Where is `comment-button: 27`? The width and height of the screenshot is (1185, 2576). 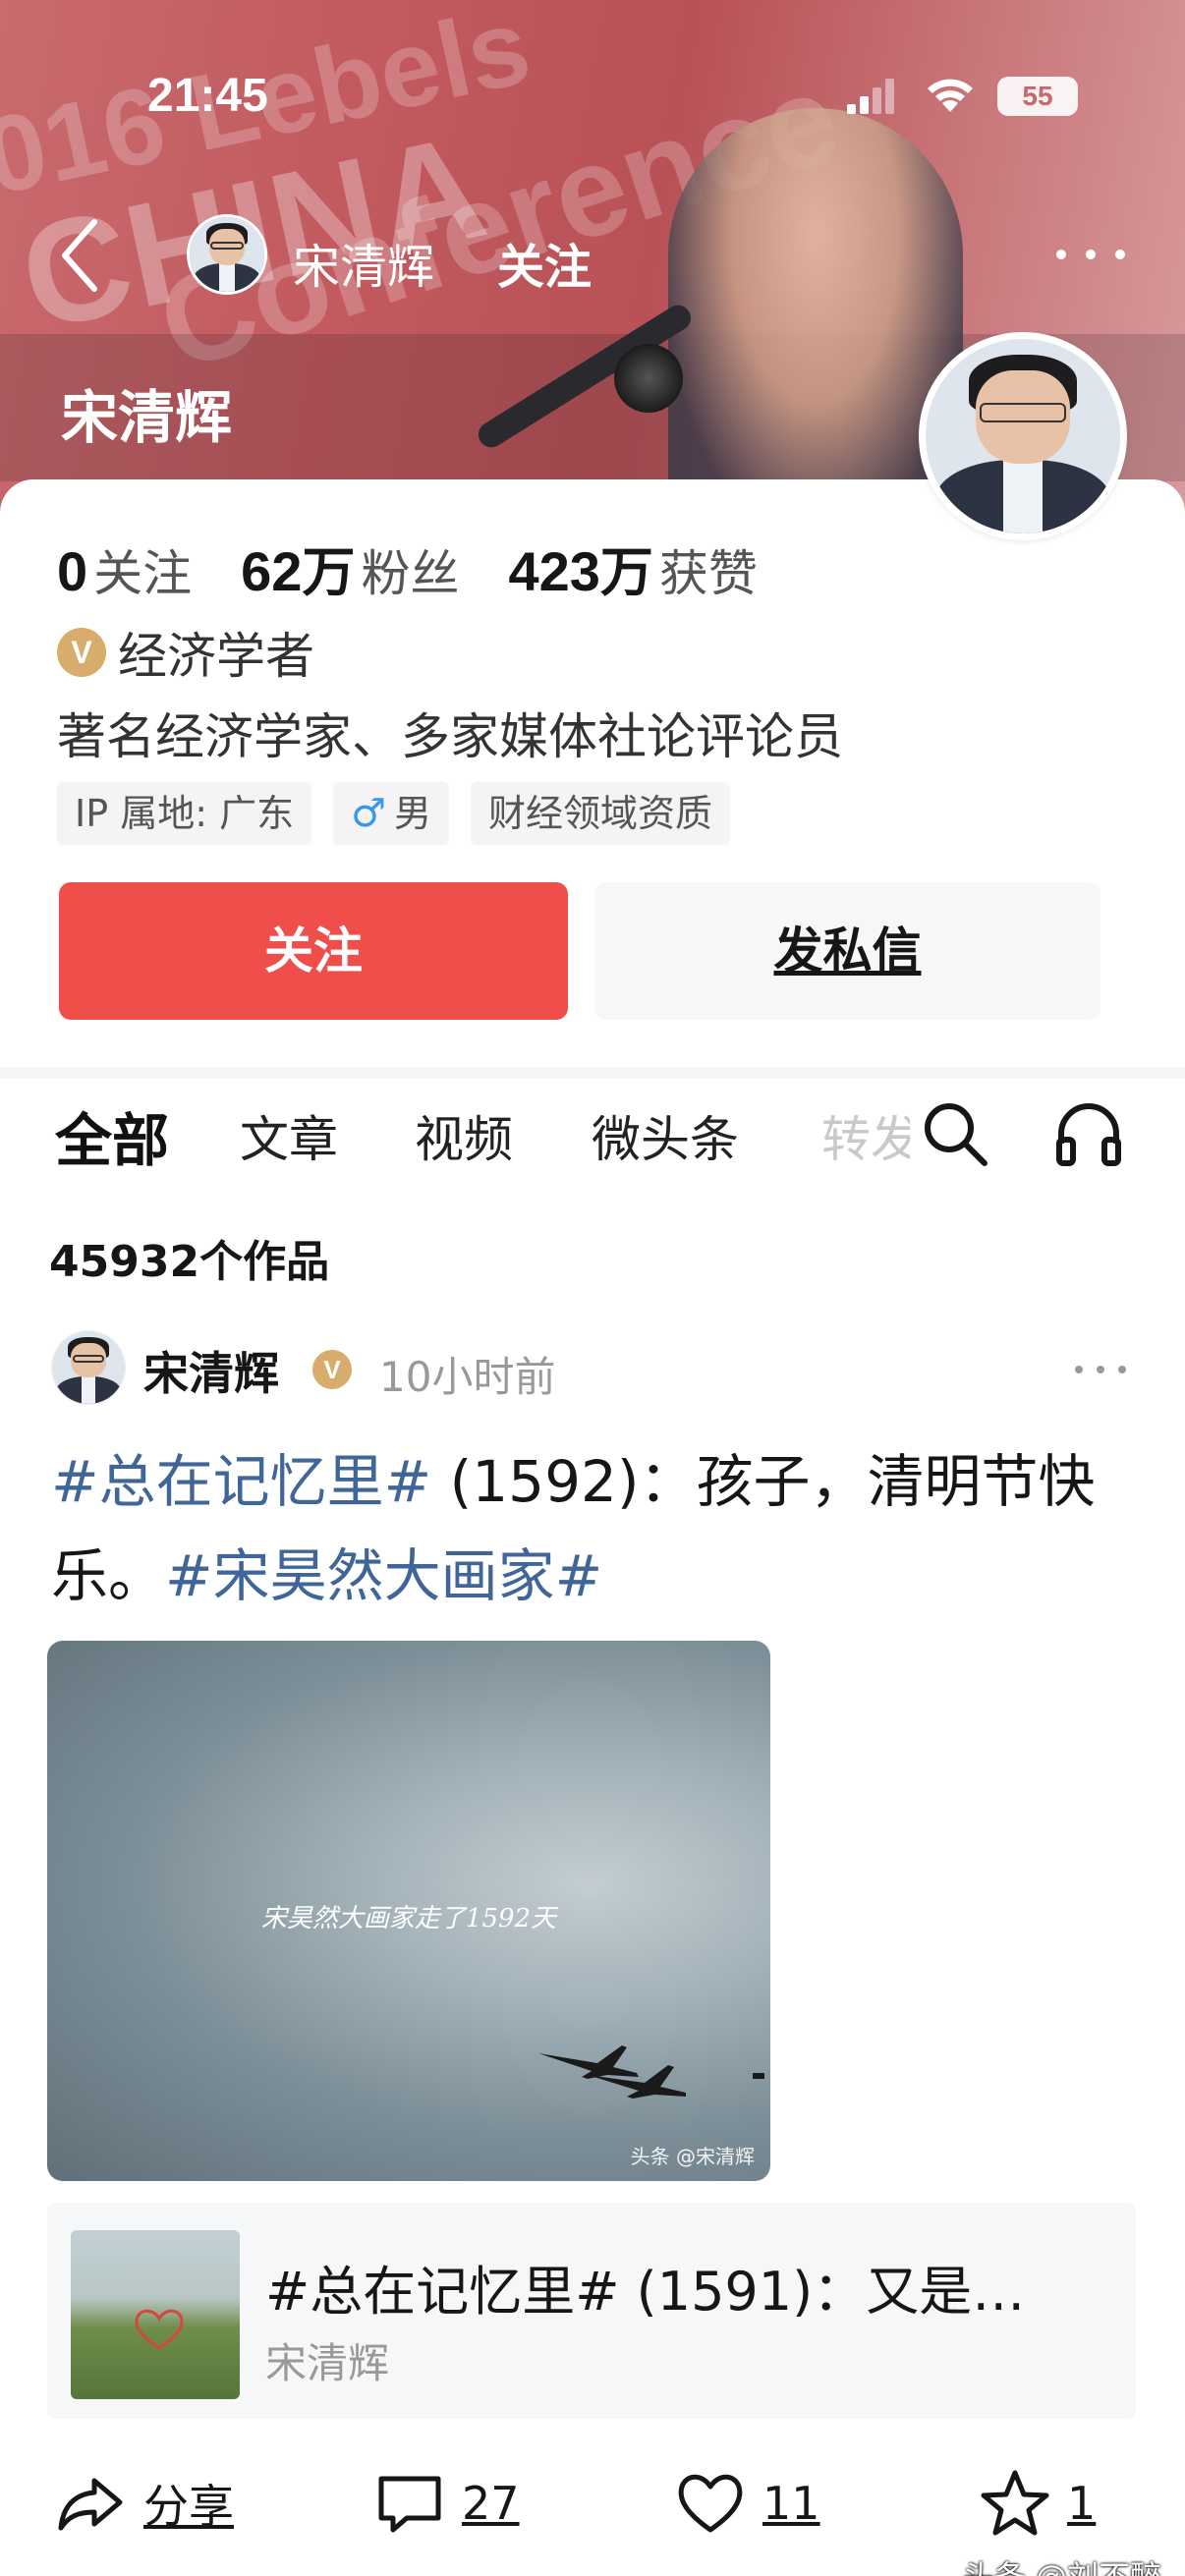
comment-button: 27 is located at coordinates (447, 2503).